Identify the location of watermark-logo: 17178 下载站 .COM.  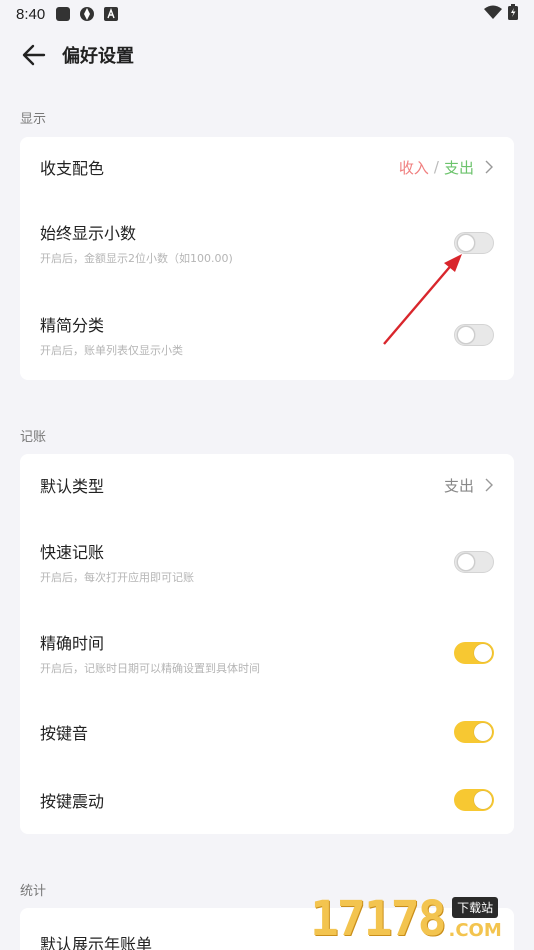
(422, 919).